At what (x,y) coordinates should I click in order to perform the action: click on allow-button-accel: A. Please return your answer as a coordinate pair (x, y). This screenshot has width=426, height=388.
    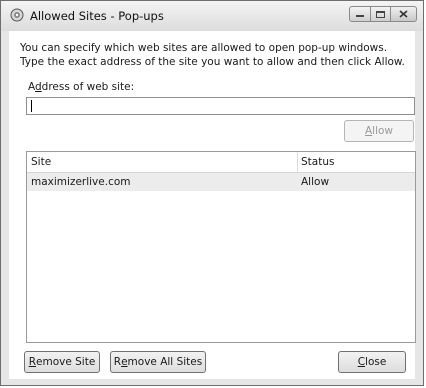
    Looking at the image, I should click on (368, 131).